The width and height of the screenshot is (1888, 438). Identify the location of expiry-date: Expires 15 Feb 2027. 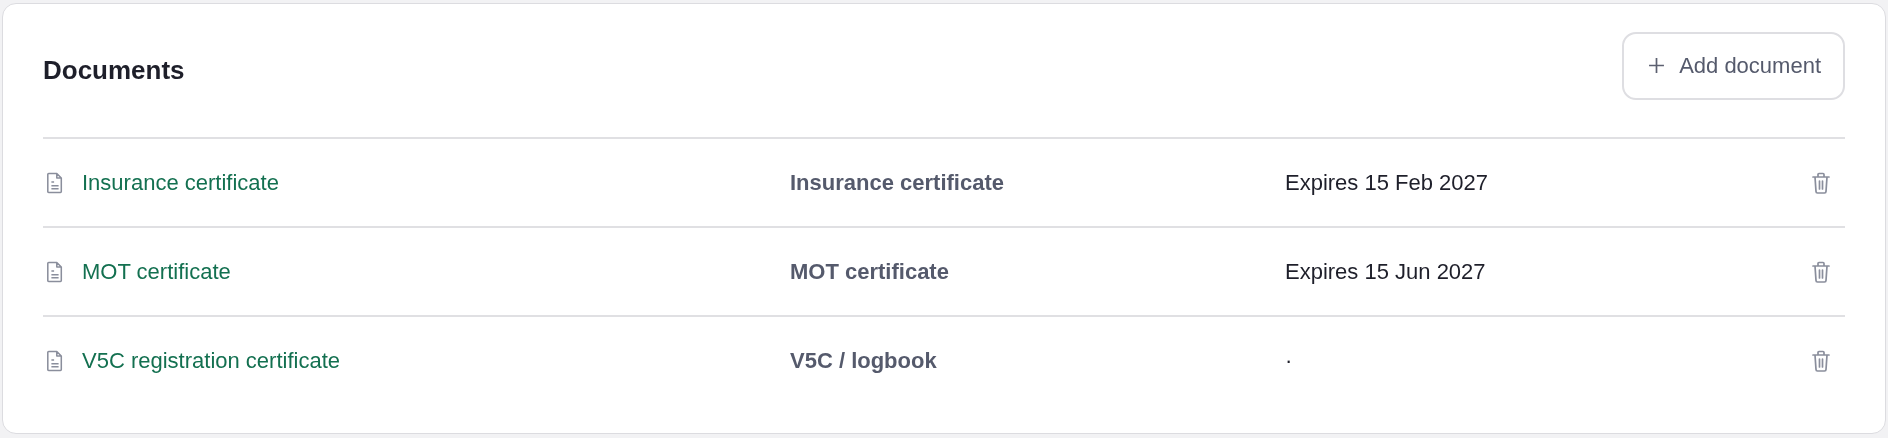
(1387, 182).